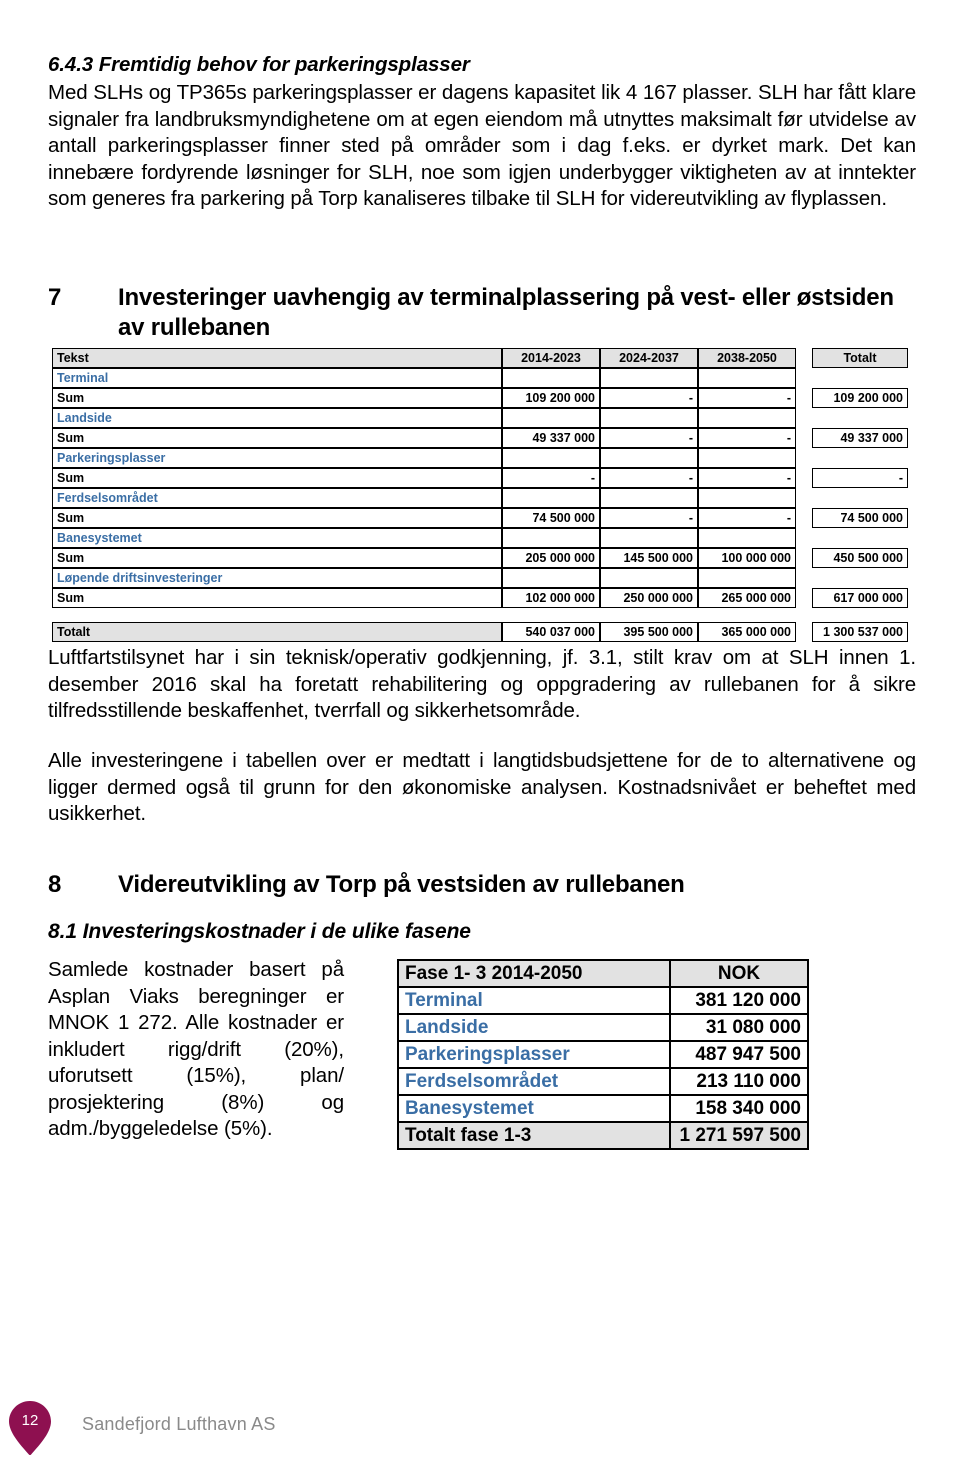 This screenshot has width=960, height=1465. I want to click on sum-value: 74 500 000, so click(551, 518).